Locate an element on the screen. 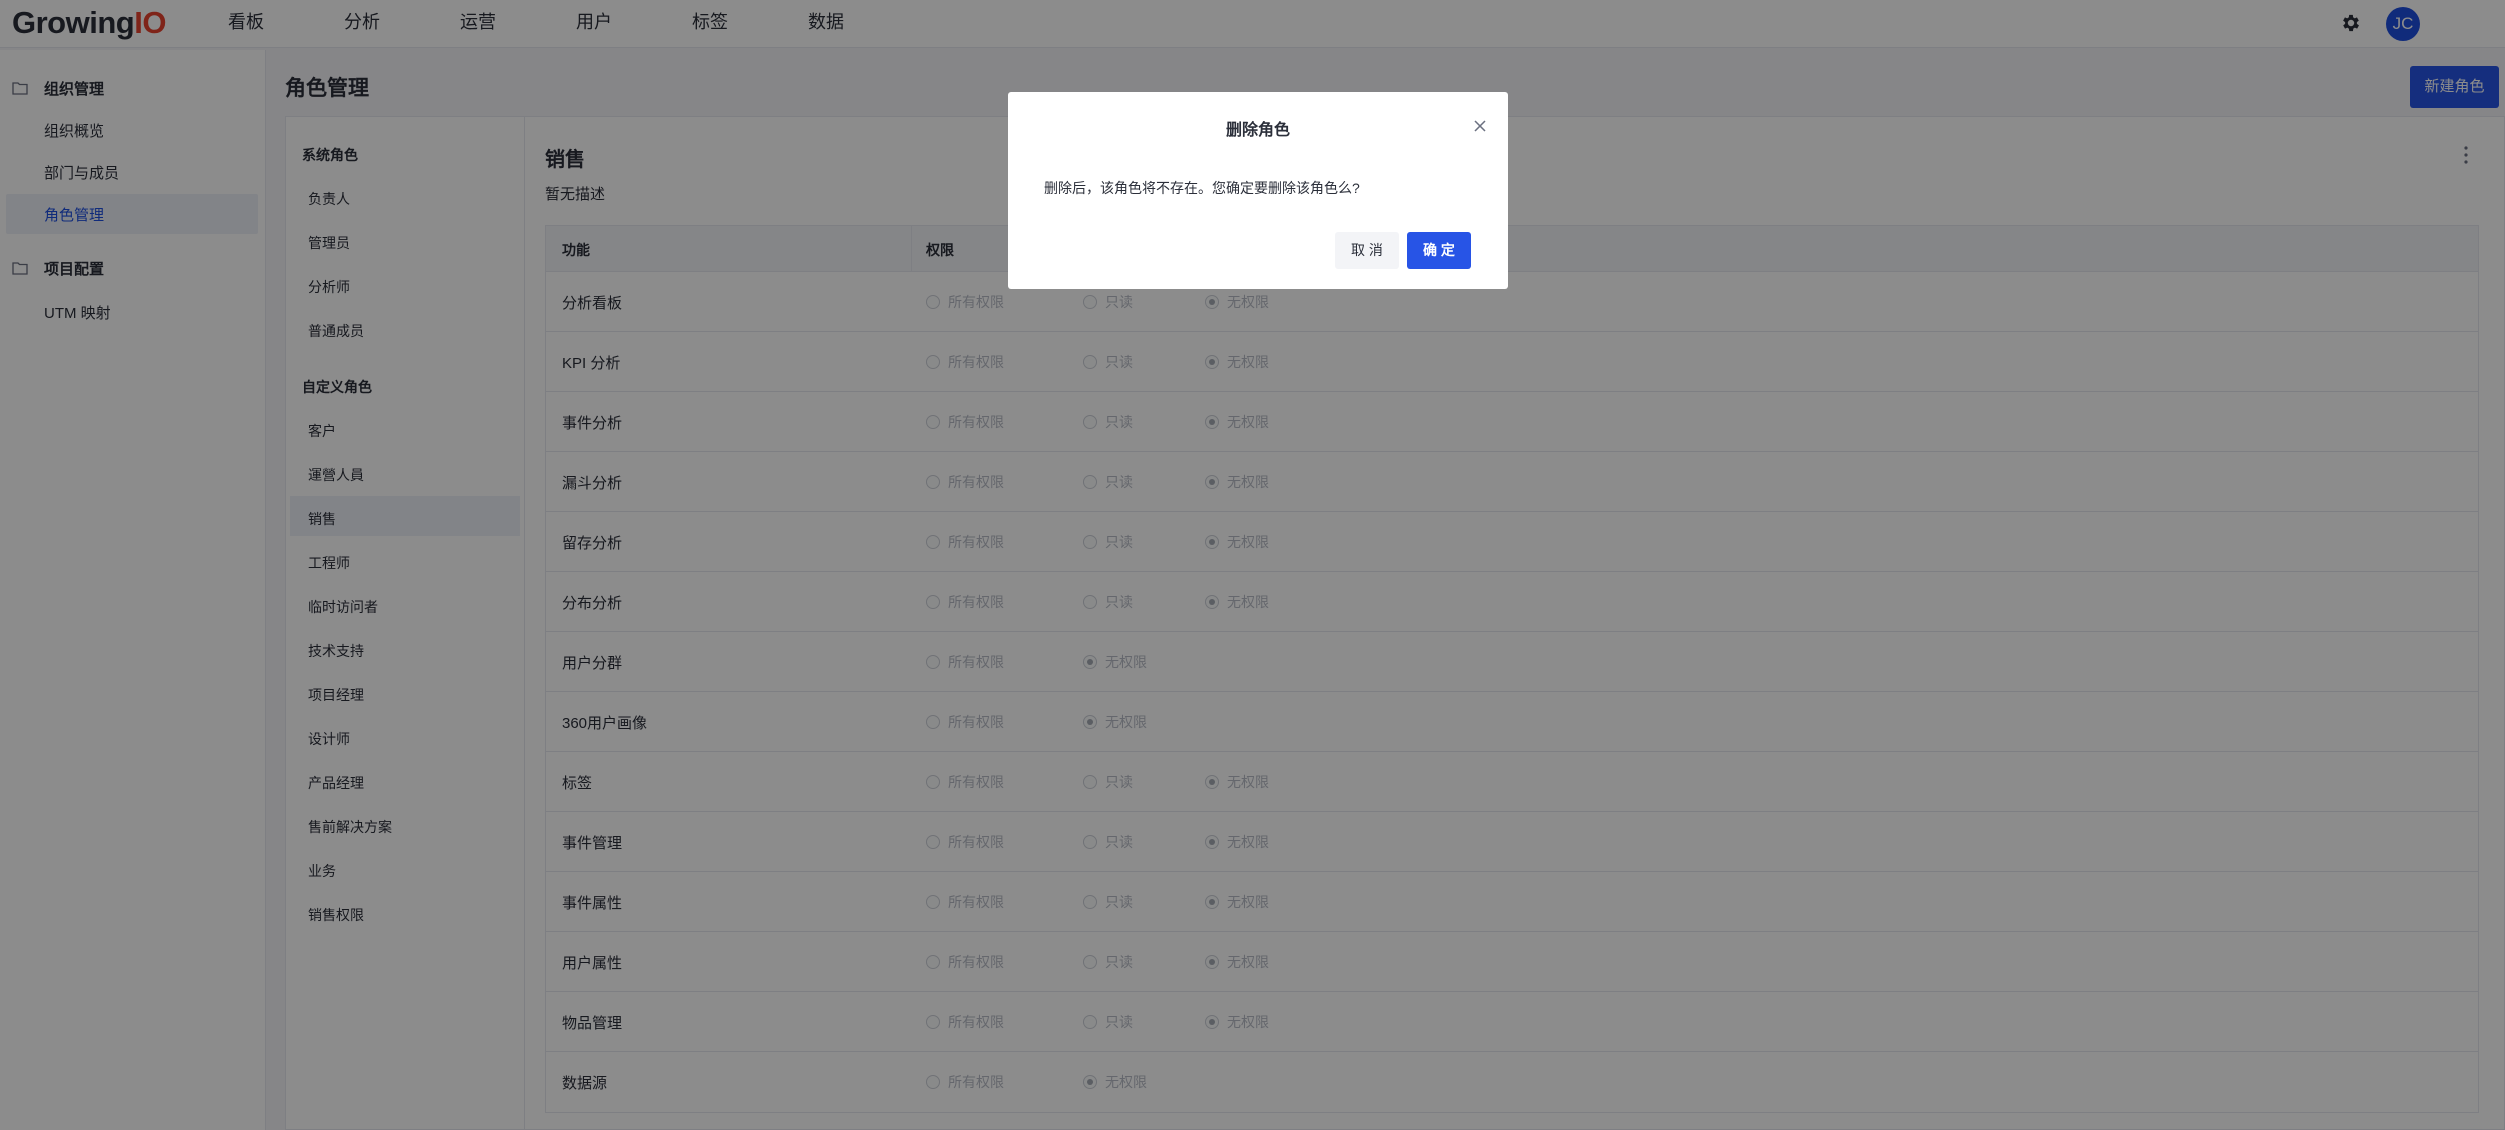 Image resolution: width=2505 pixels, height=1130 pixels. delete-role-dialog: 删除角色 删除后，该角色将不存在。您确定要删除该角色么? 取 消 确 定 is located at coordinates (1258, 190).